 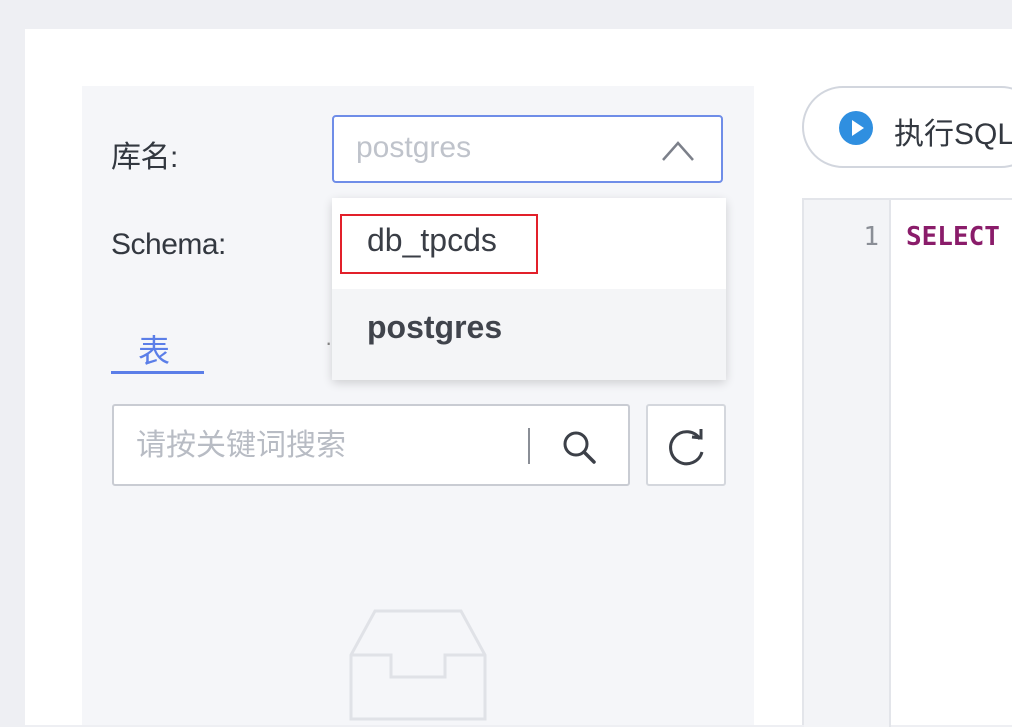 What do you see at coordinates (326, 446) in the screenshot?
I see `search-input` at bounding box center [326, 446].